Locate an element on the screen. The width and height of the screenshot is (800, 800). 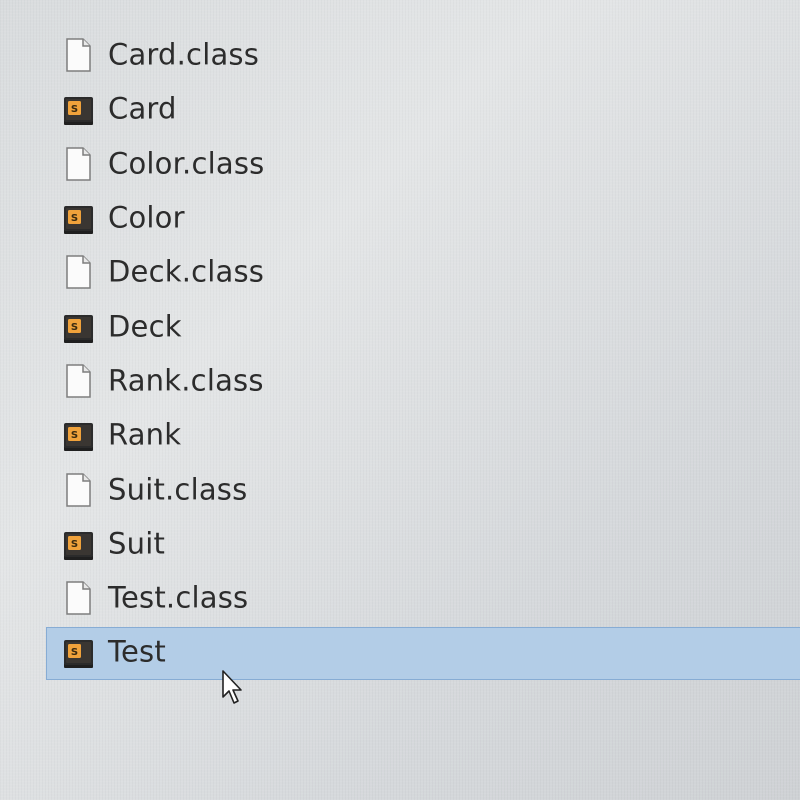
file-row-suit: S Suit is located at coordinates (400, 544).